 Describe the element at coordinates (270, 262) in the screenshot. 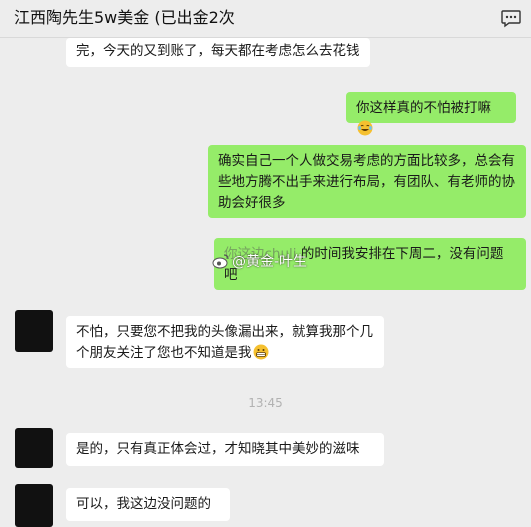

I see `watermark-text: @黄金-叶生` at that location.